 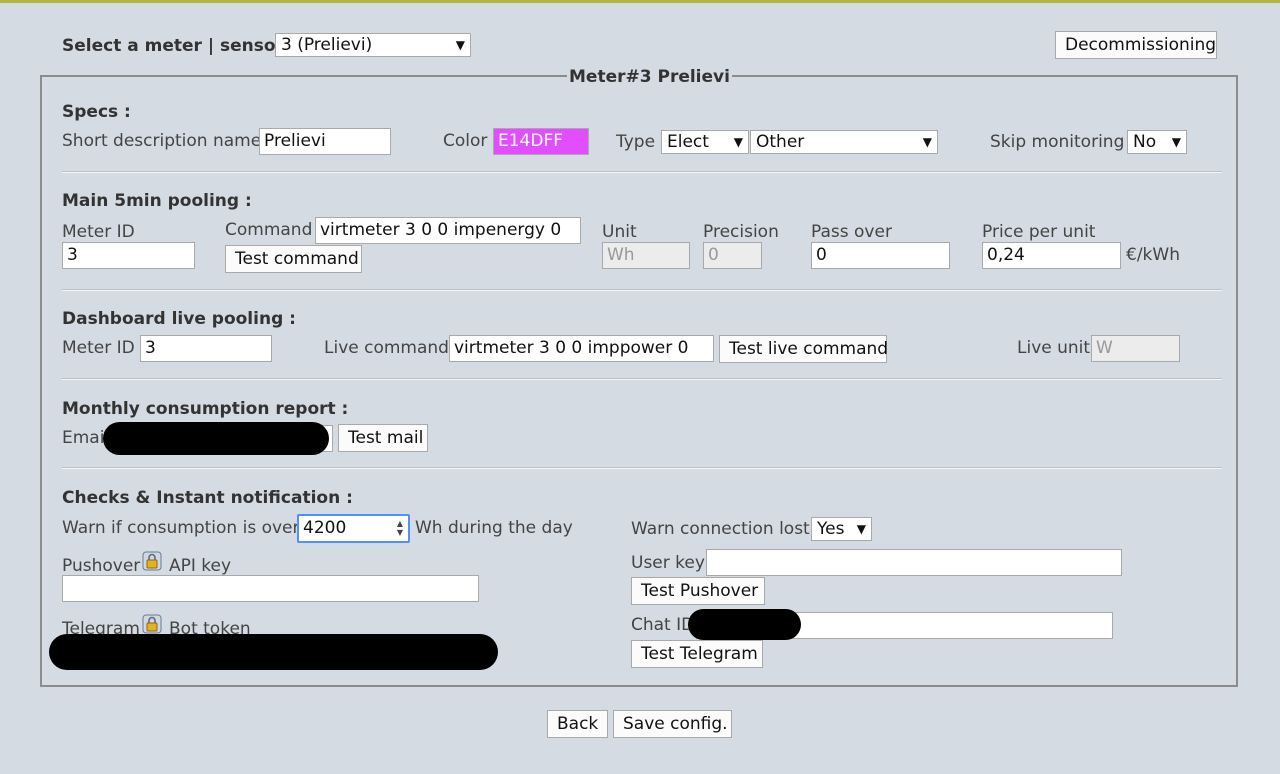 I want to click on top-accent-bar, so click(x=640, y=1).